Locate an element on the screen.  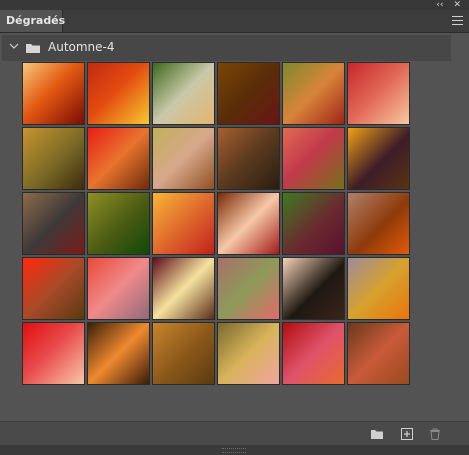
delete-trash-icon is located at coordinates (435, 434).